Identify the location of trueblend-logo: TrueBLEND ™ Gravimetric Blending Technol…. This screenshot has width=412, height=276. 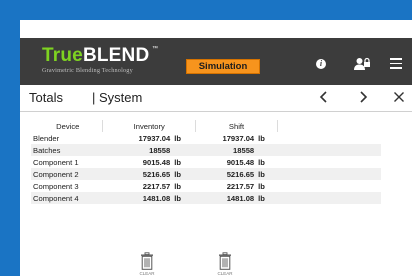
(100, 62).